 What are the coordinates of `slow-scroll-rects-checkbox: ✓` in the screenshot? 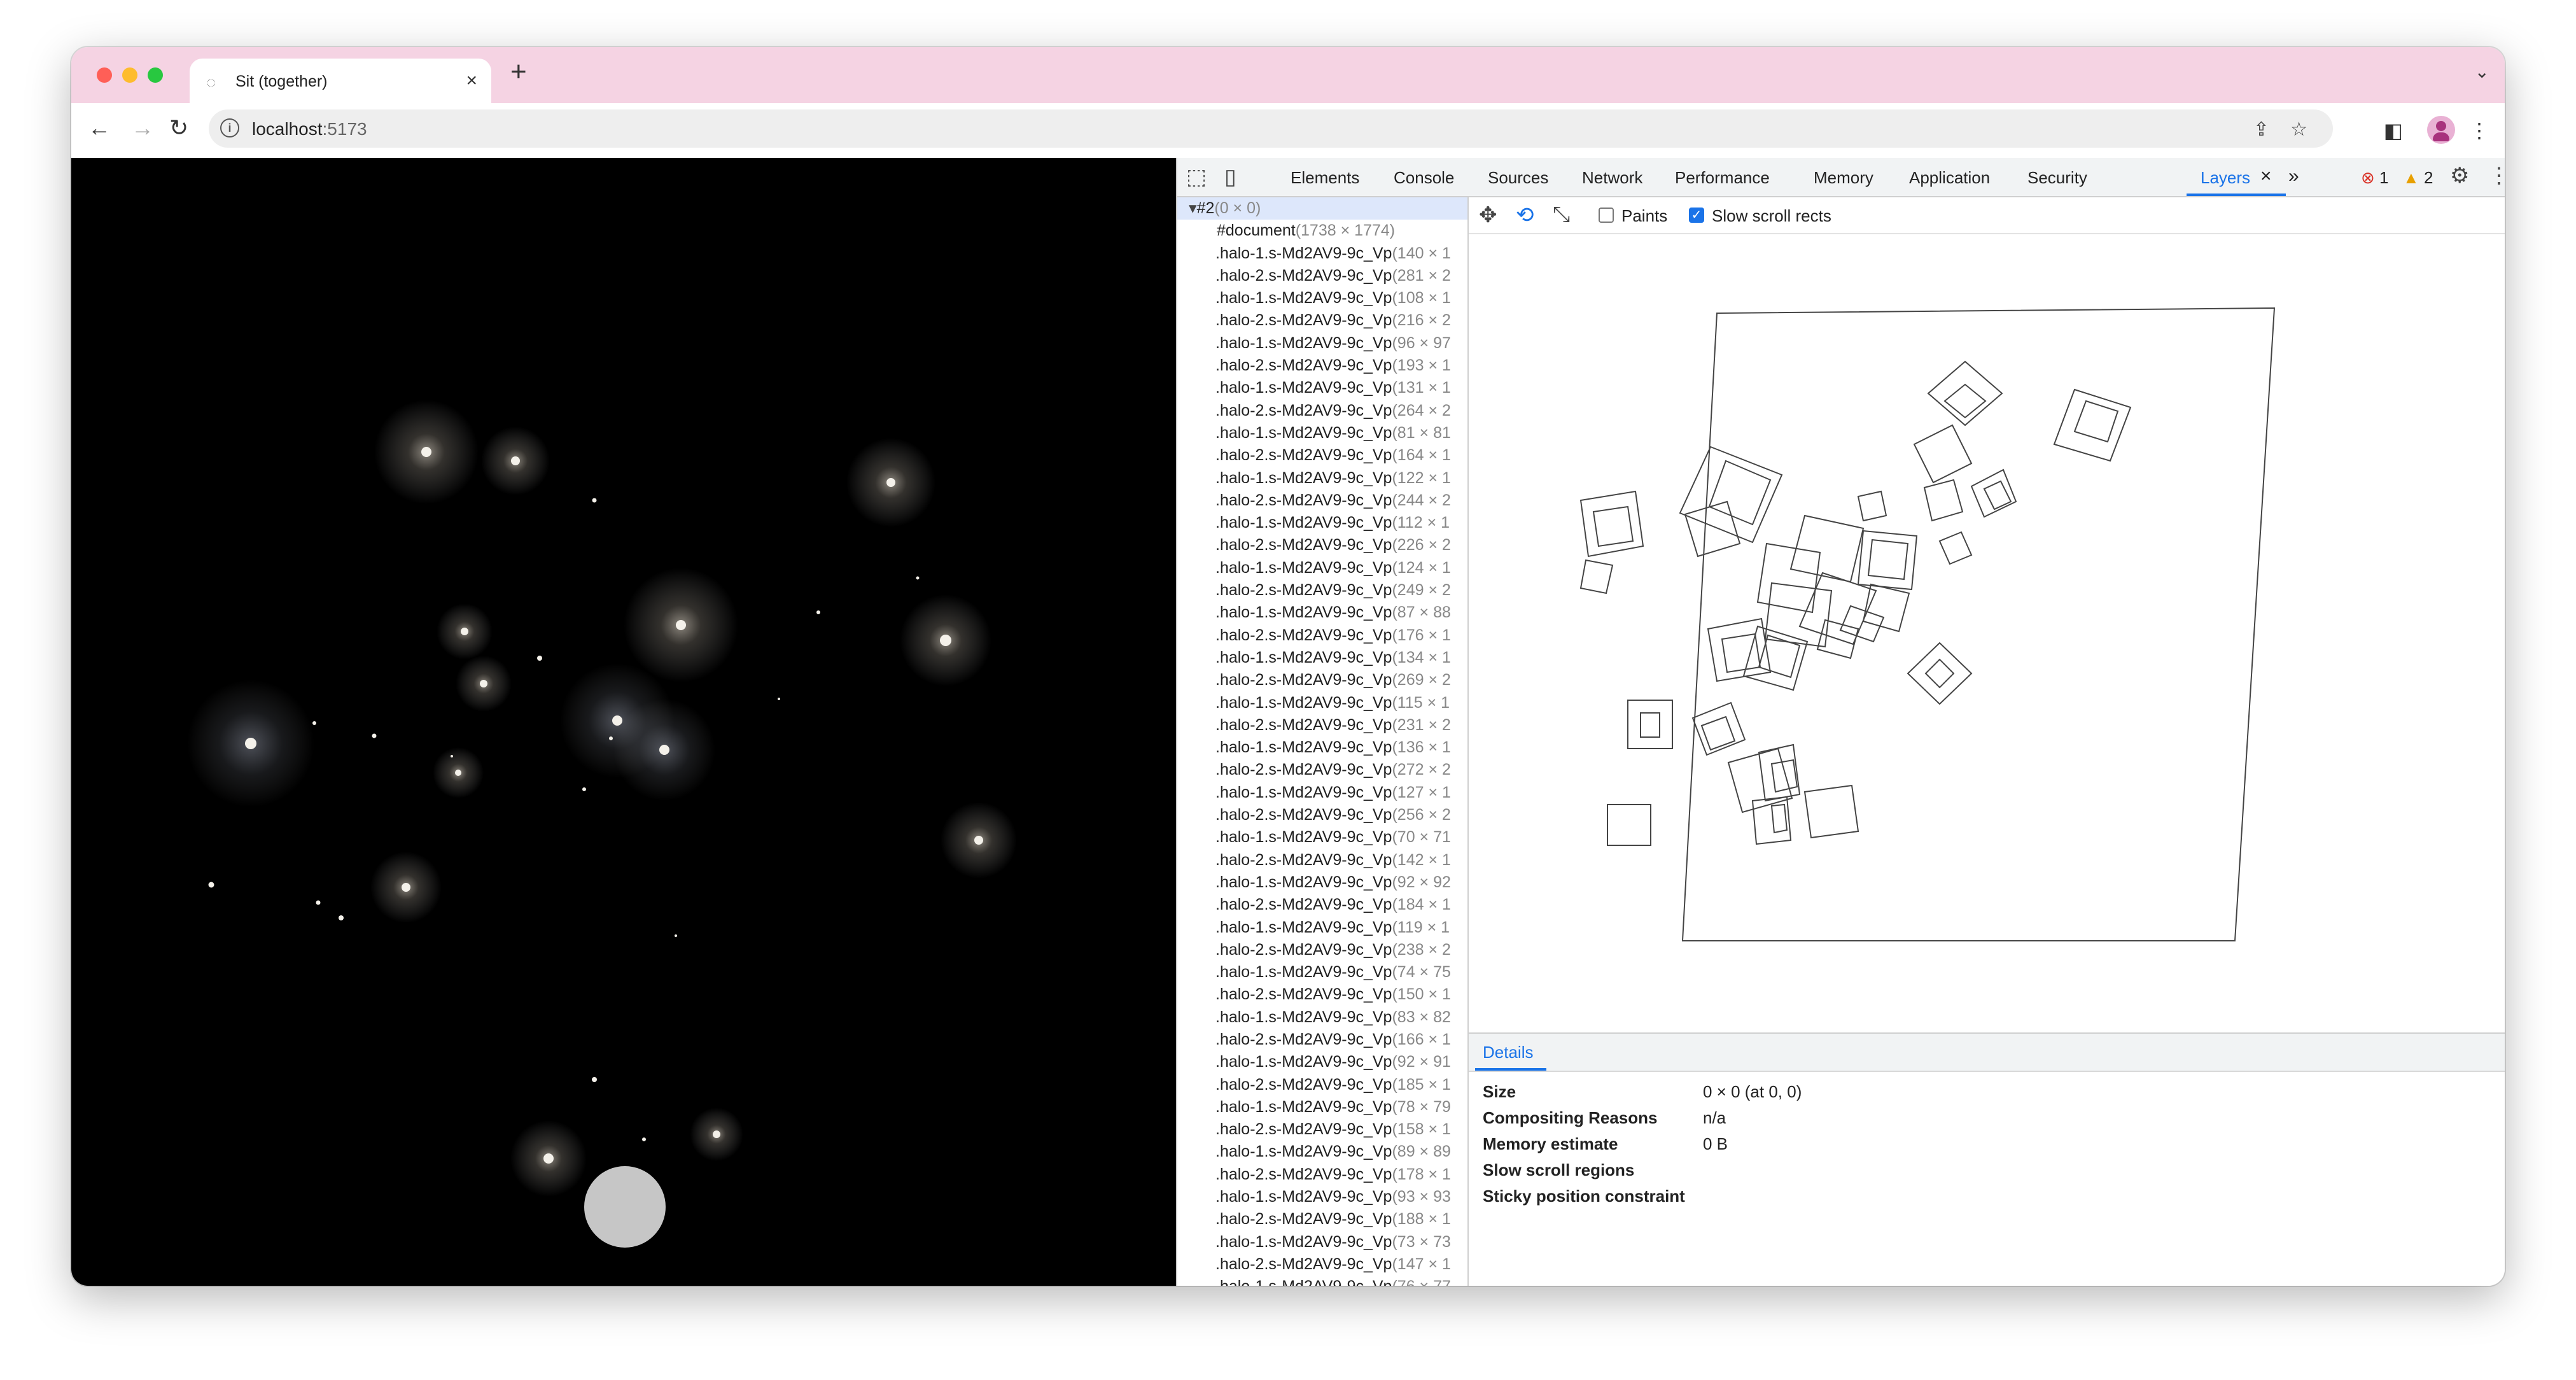 It's located at (1696, 215).